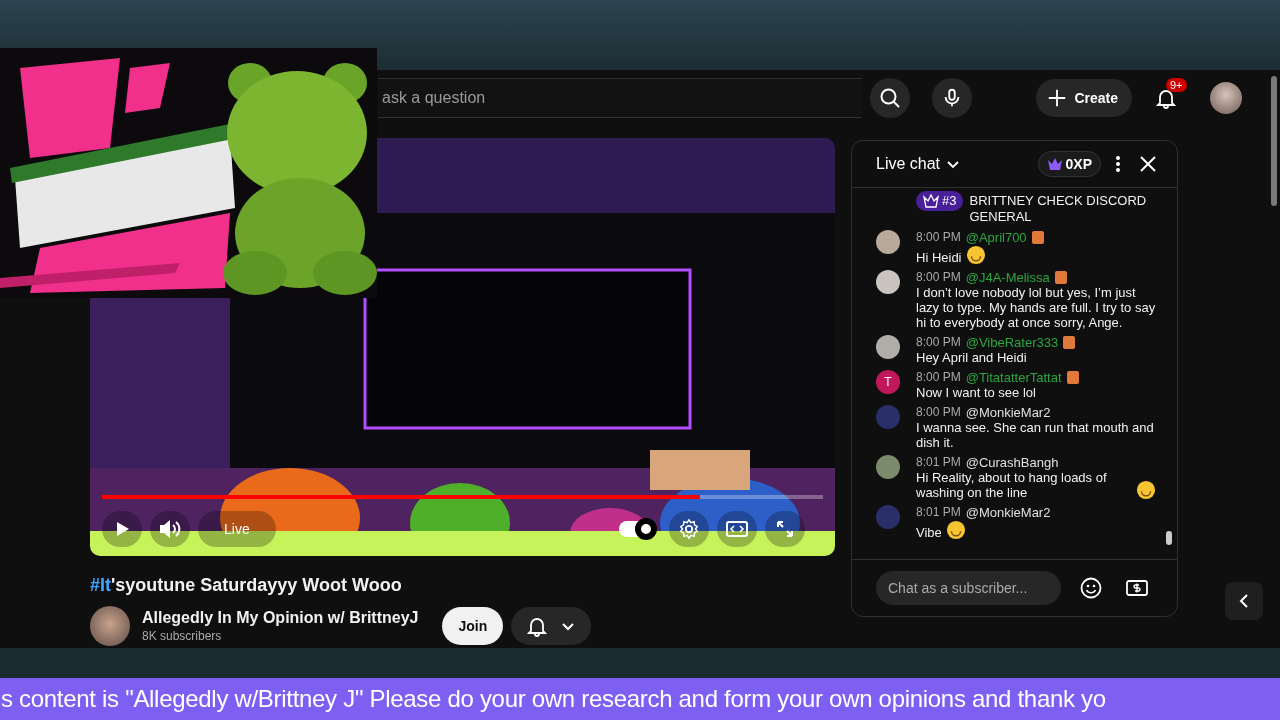 This screenshot has height=720, width=1280. What do you see at coordinates (976, 392) in the screenshot?
I see `message-text: Now I want to see lol` at bounding box center [976, 392].